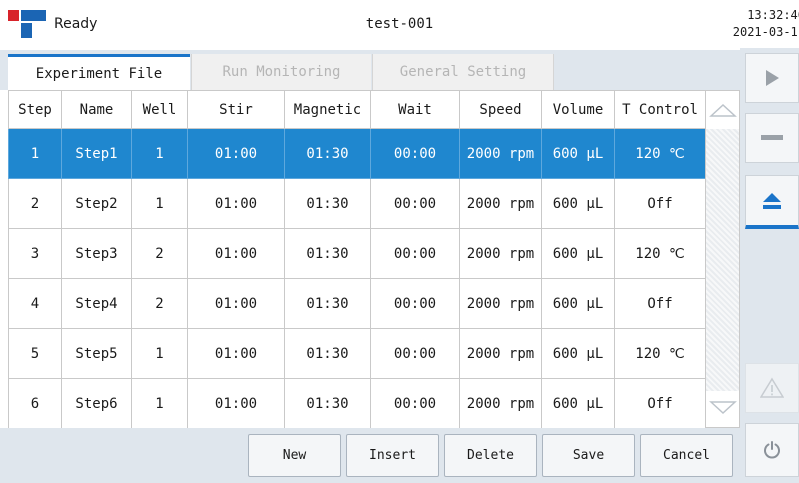  What do you see at coordinates (490, 455) in the screenshot?
I see `delete-button: Delete` at bounding box center [490, 455].